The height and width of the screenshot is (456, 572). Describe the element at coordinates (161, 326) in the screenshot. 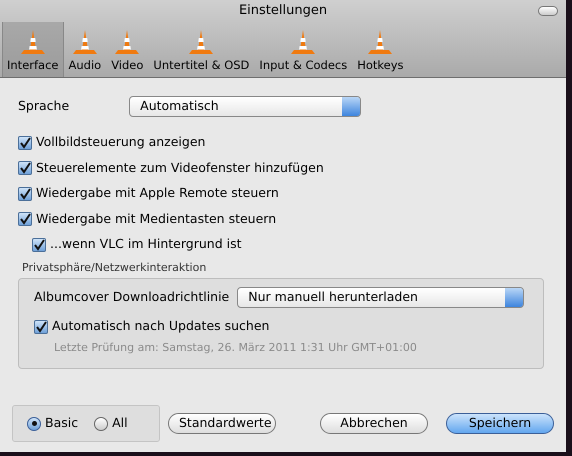

I see `checkbox-label: Automatisch nach Updates suchen` at that location.